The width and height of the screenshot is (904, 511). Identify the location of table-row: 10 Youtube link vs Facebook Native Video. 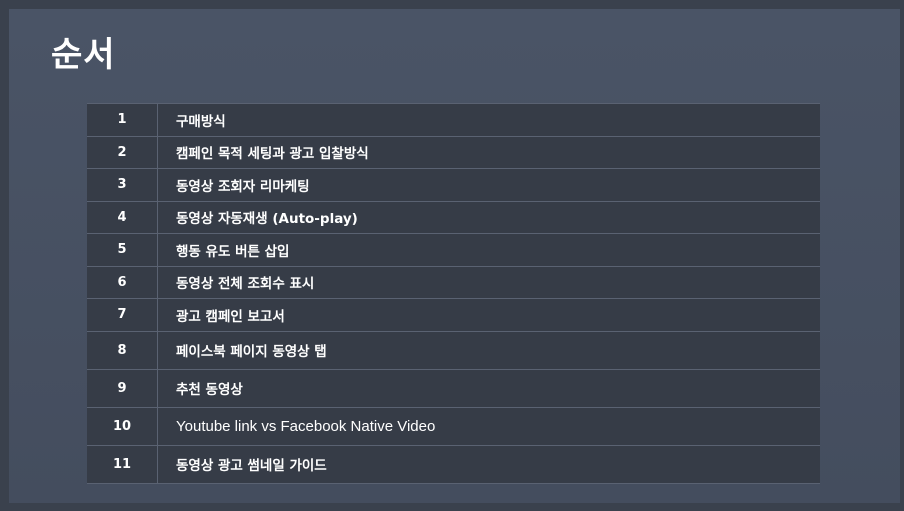
(453, 426).